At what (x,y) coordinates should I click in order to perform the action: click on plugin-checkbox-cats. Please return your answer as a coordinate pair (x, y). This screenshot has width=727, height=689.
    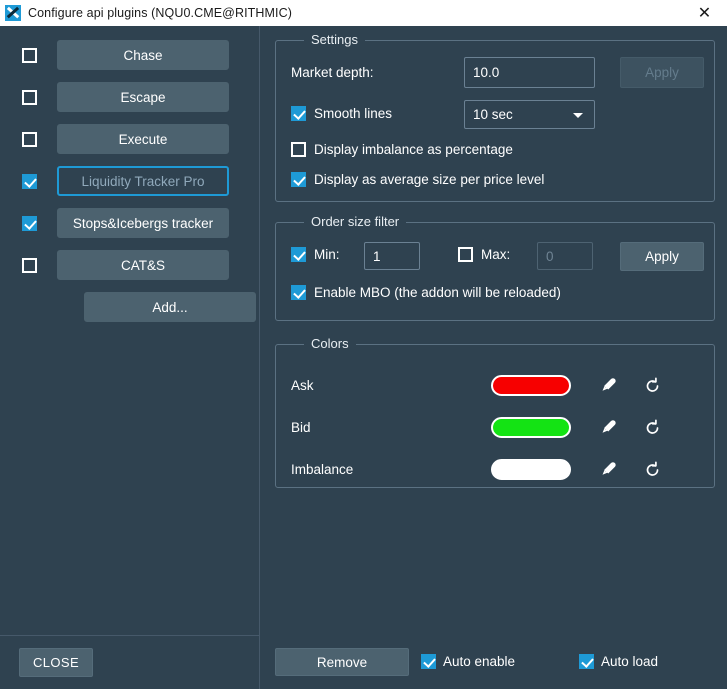
    Looking at the image, I should click on (29, 265).